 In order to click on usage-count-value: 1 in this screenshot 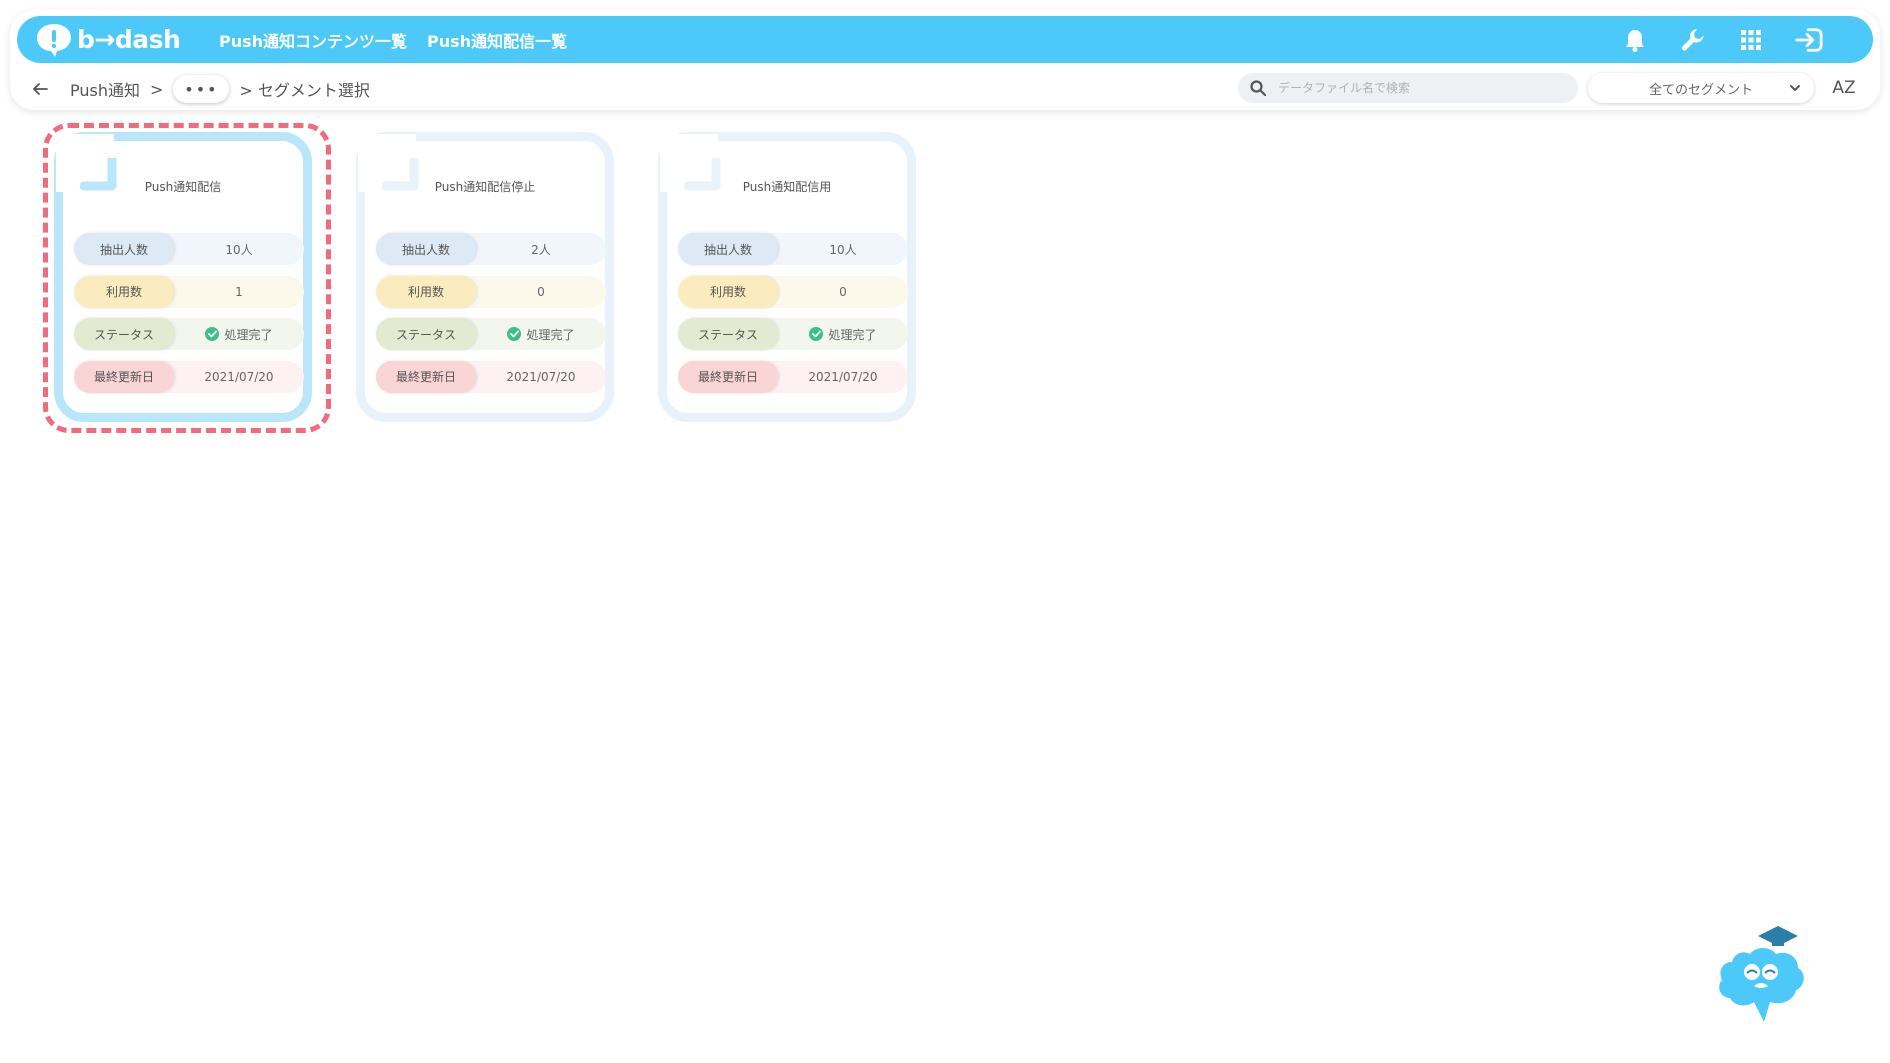, I will do `click(239, 291)`.